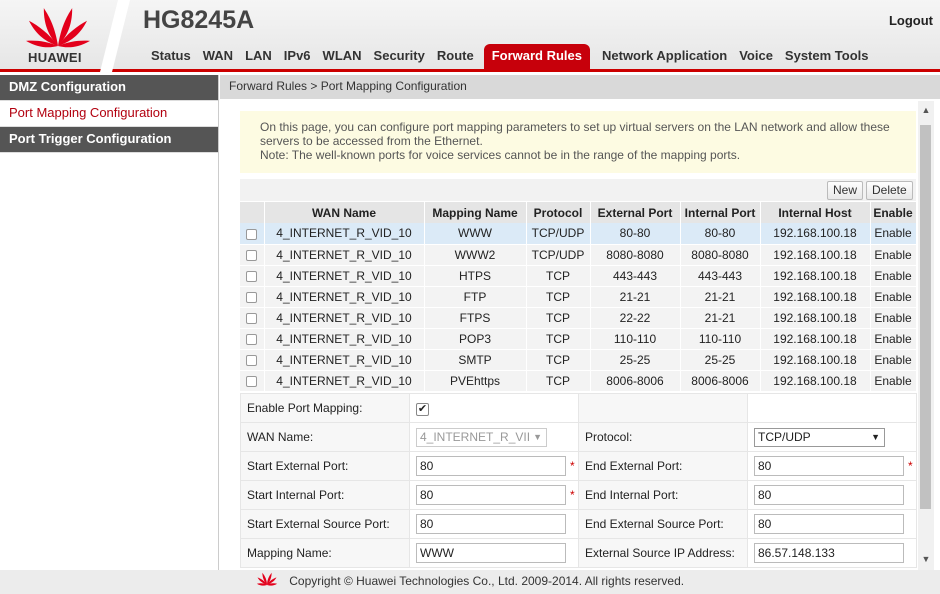 Image resolution: width=940 pixels, height=594 pixels. Describe the element at coordinates (475, 255) in the screenshot. I see `cell-mapping-name: WWW2` at that location.